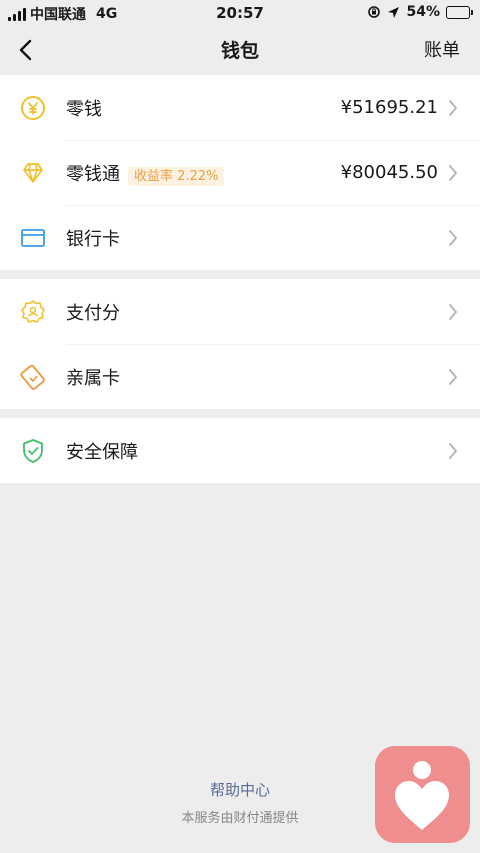 This screenshot has height=853, width=480. Describe the element at coordinates (33, 312) in the screenshot. I see `badge-icon` at that location.